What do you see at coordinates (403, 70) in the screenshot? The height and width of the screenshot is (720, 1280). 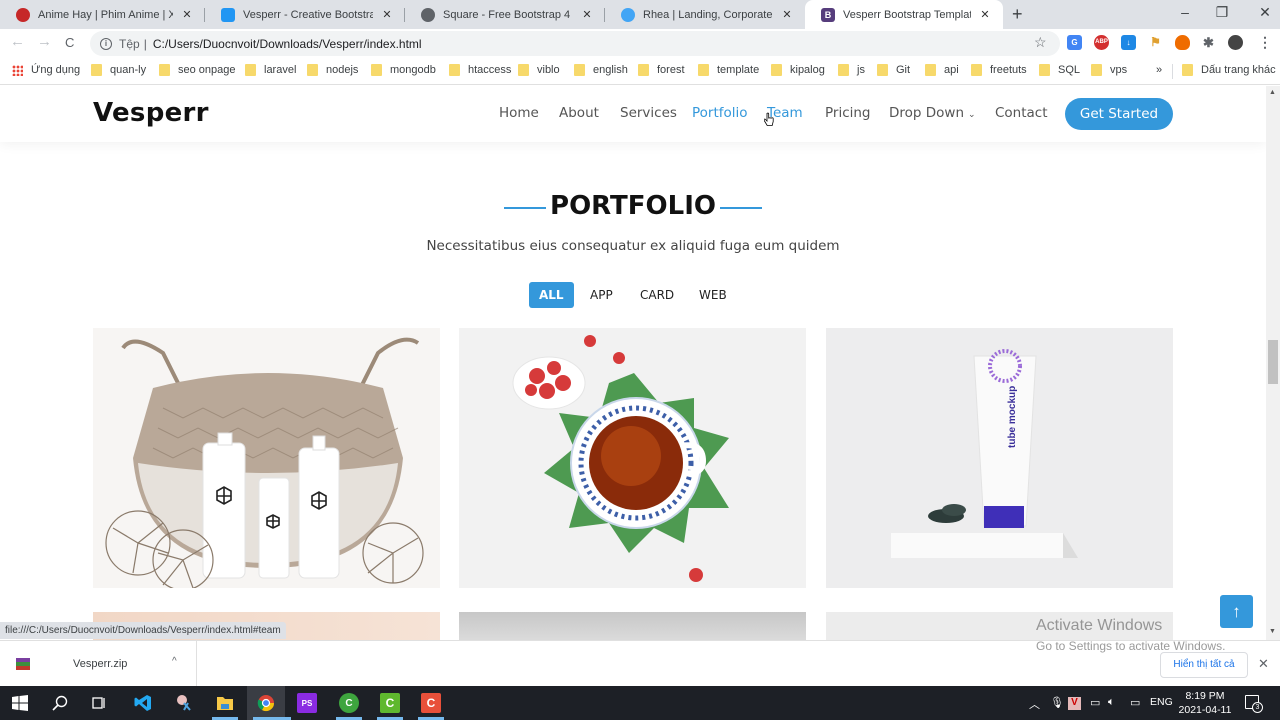 I see `bookmark-folder: mongodb` at bounding box center [403, 70].